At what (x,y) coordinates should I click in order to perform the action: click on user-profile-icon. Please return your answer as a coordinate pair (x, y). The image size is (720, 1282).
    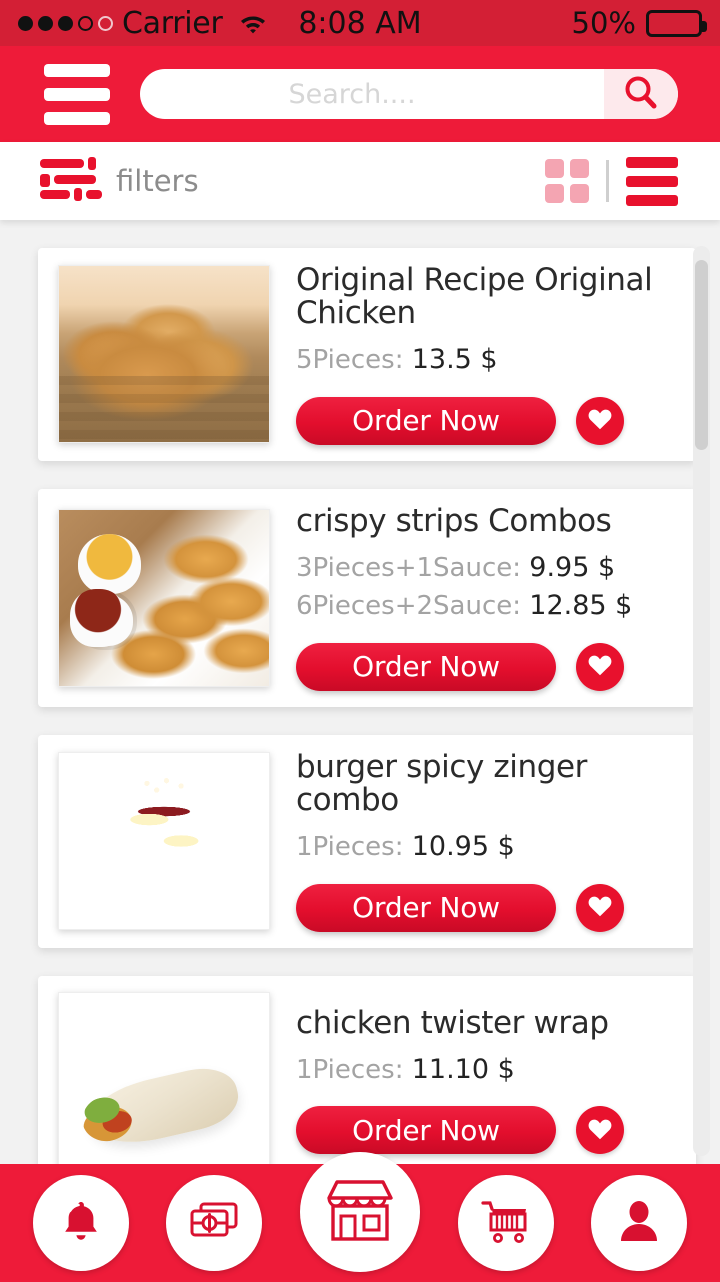
    Looking at the image, I should click on (639, 1223).